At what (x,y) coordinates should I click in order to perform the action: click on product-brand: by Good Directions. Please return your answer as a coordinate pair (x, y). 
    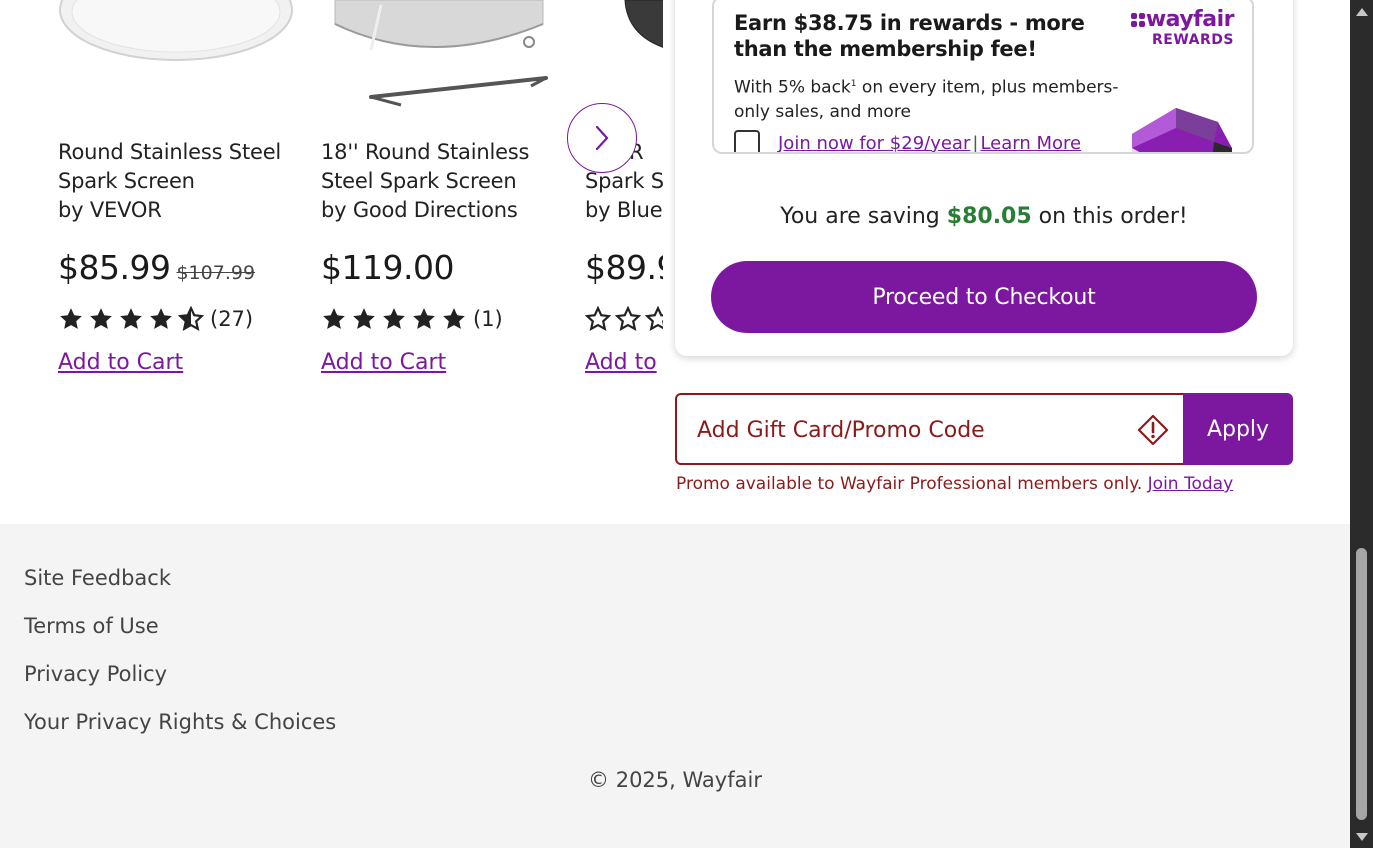
    Looking at the image, I should click on (419, 210).